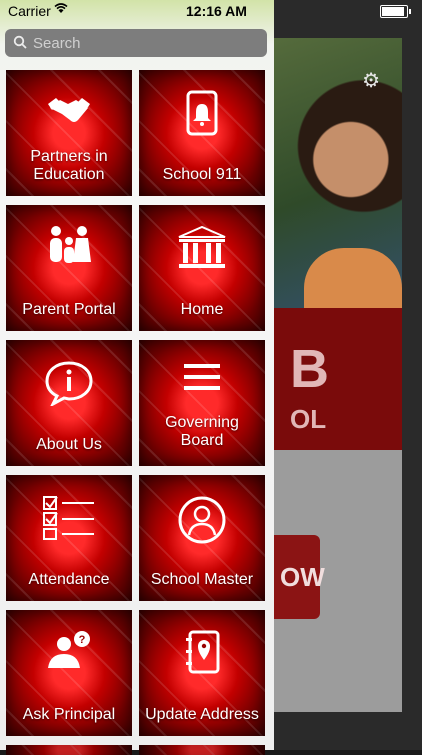  I want to click on building-icon, so click(202, 247).